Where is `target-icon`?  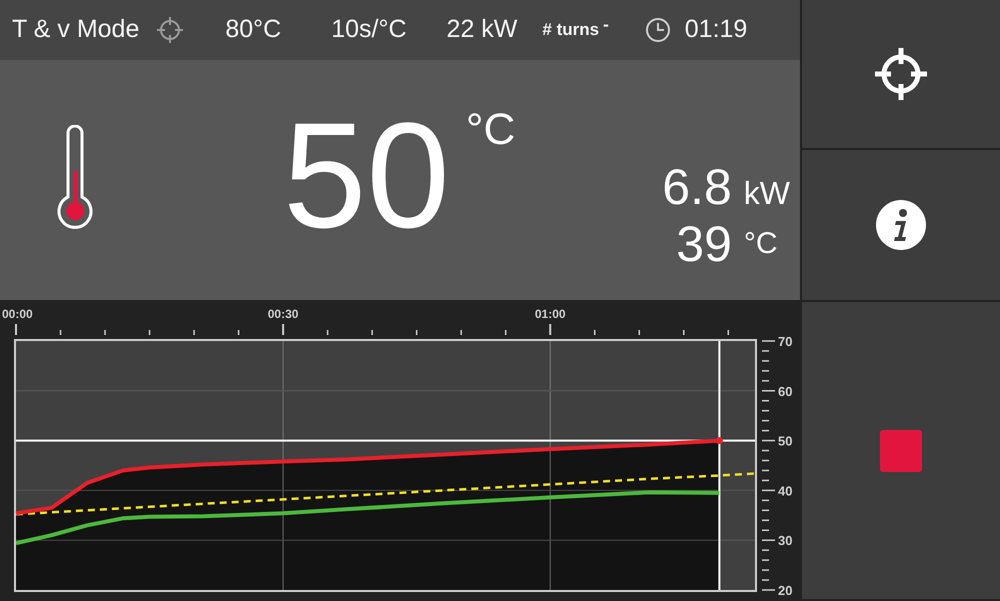 target-icon is located at coordinates (170, 30).